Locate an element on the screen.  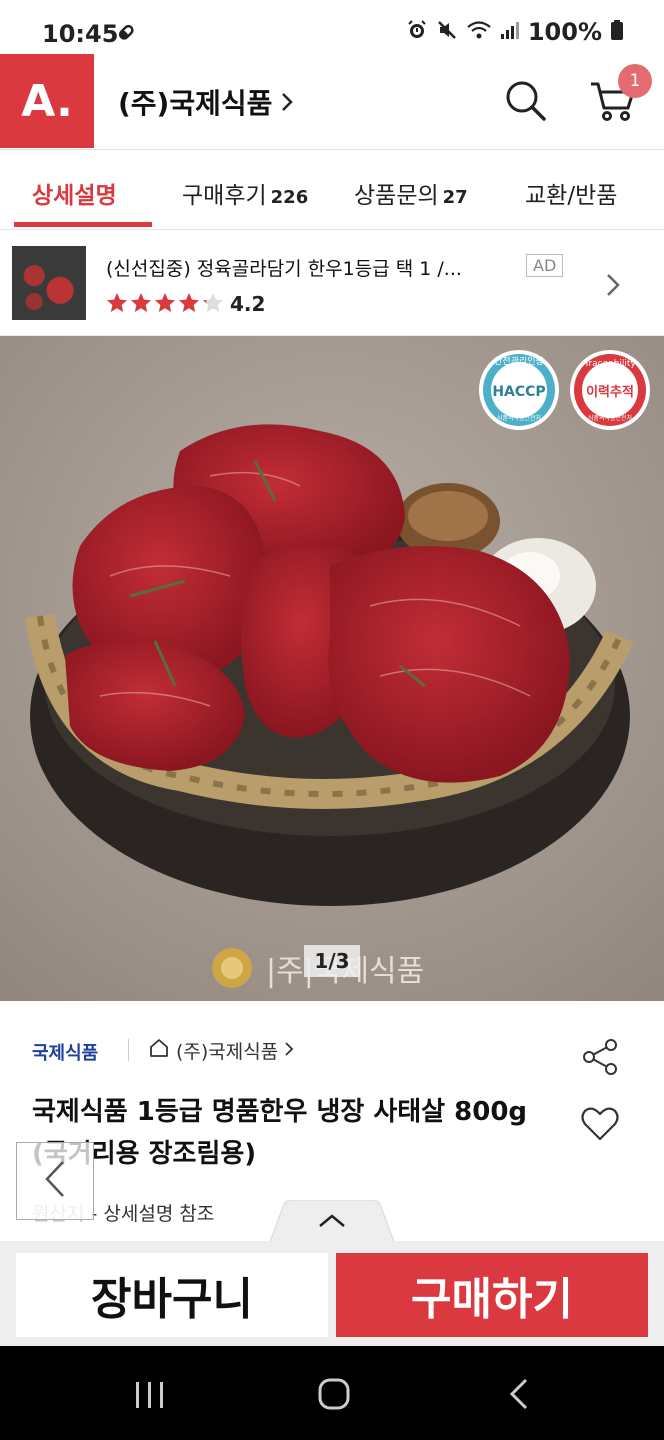
seller-link: (주)국제식품 is located at coordinates (221, 1050).